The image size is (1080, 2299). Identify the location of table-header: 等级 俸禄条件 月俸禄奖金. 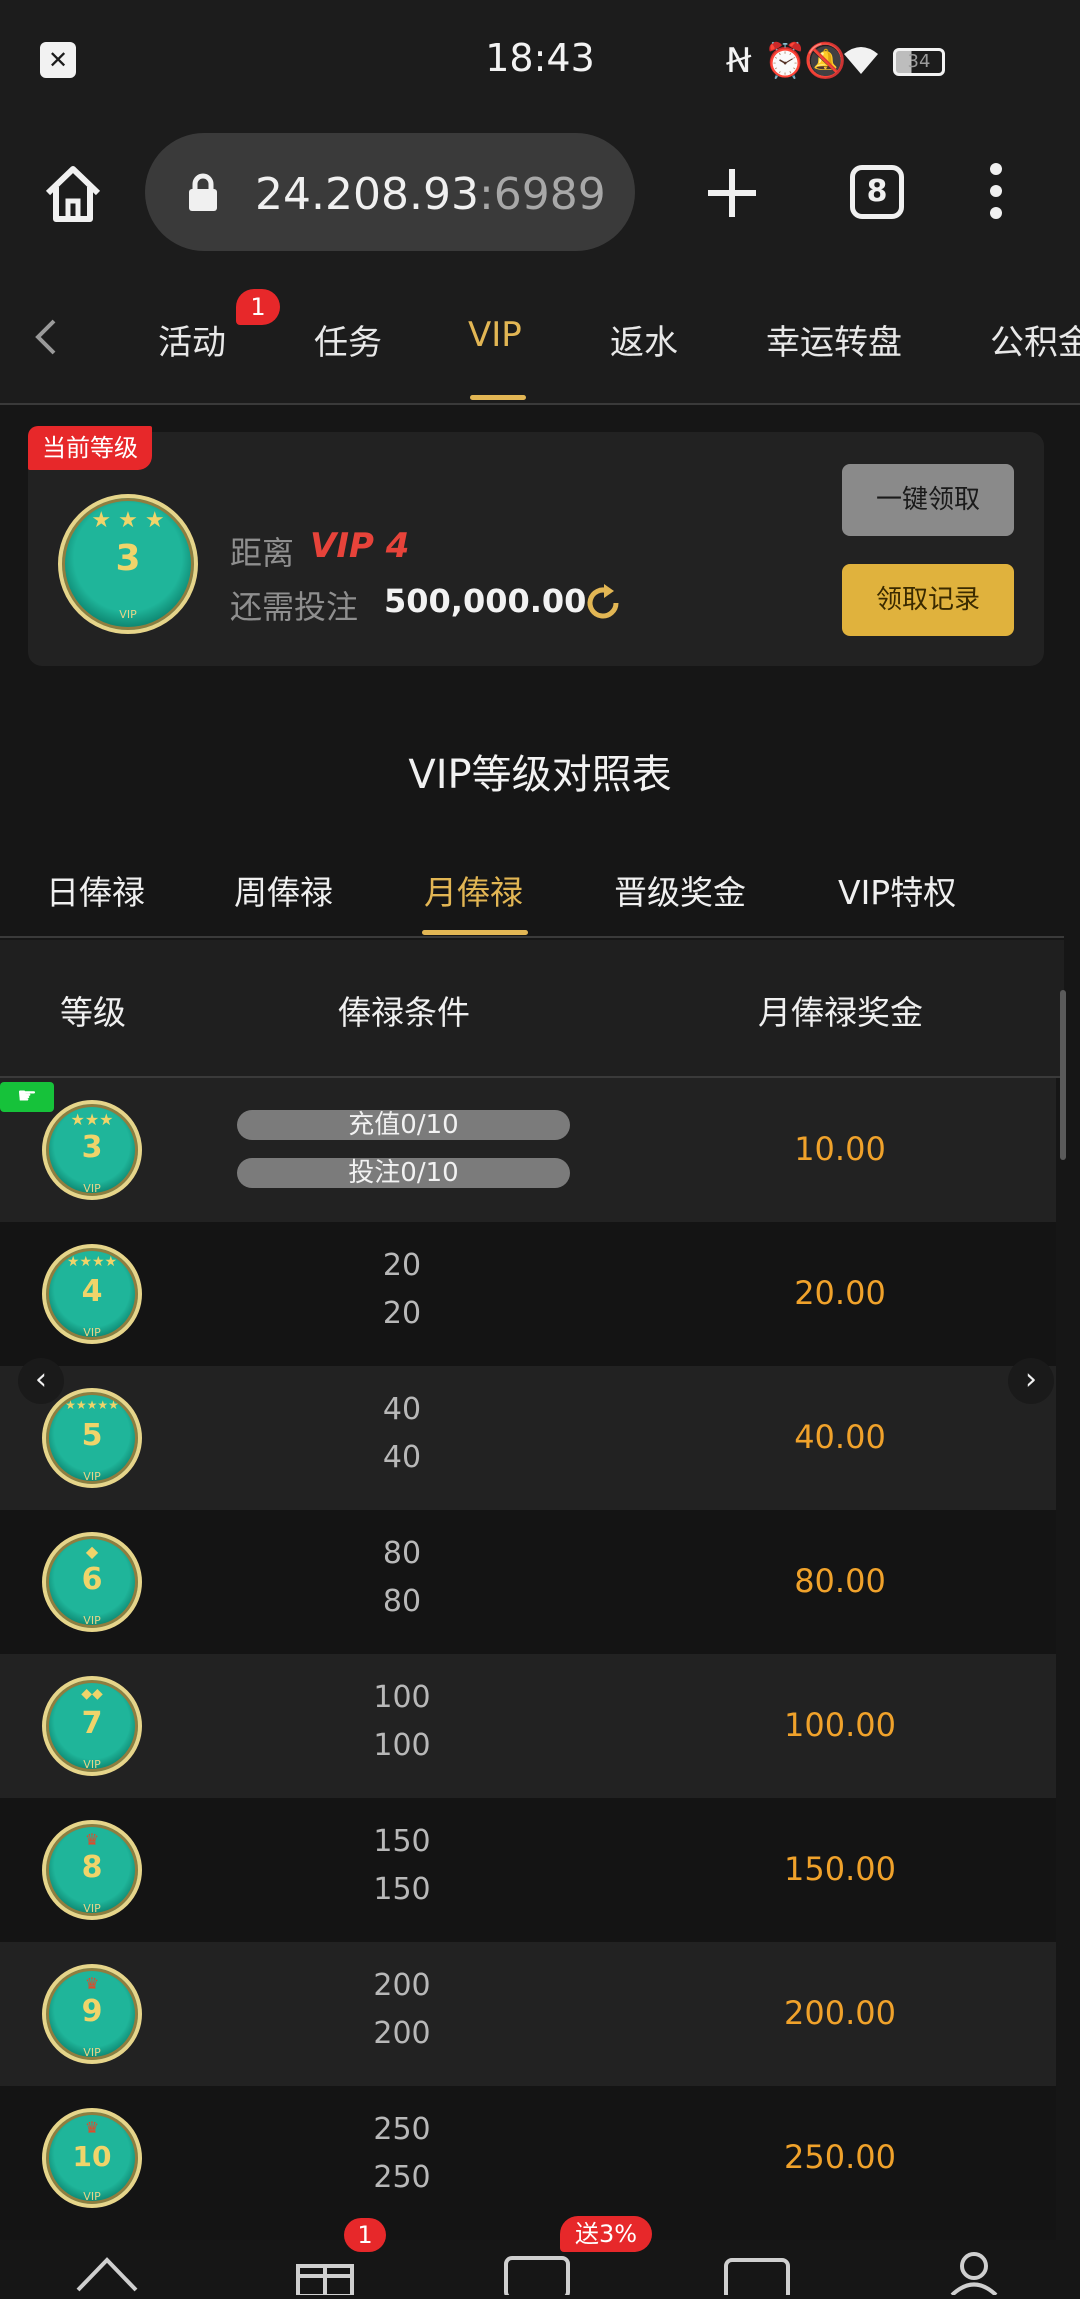
(532, 1009).